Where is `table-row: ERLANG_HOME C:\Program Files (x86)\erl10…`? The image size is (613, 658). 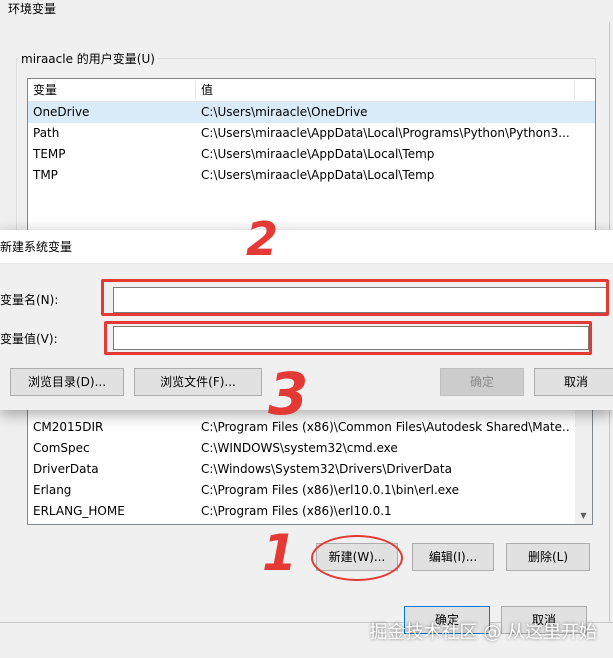 table-row: ERLANG_HOME C:\Program Files (x86)\erl10… is located at coordinates (310, 511).